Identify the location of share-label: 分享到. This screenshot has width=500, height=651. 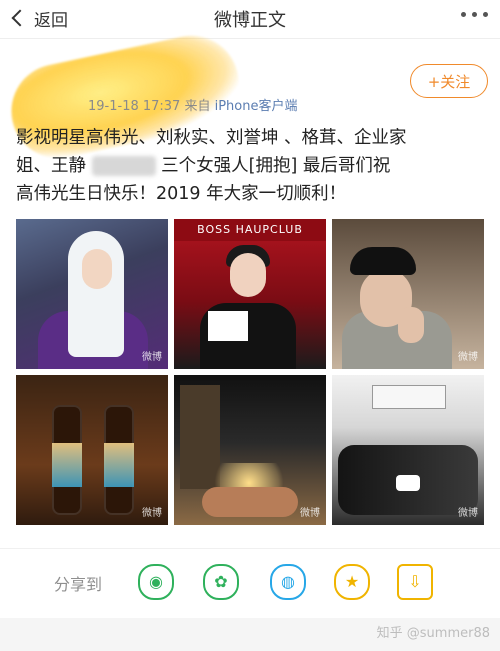
(78, 584).